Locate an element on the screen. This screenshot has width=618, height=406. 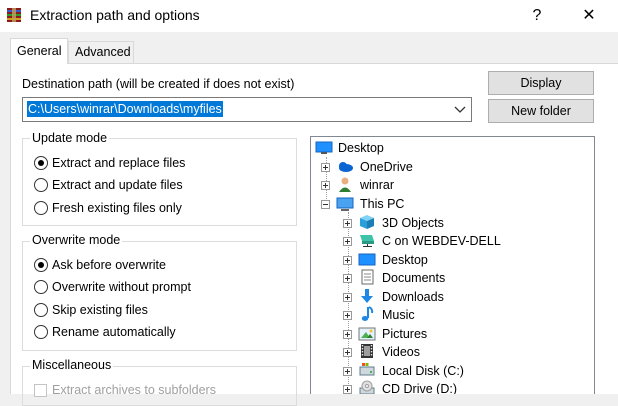
option-label: Fresh existing files only is located at coordinates (117, 208).